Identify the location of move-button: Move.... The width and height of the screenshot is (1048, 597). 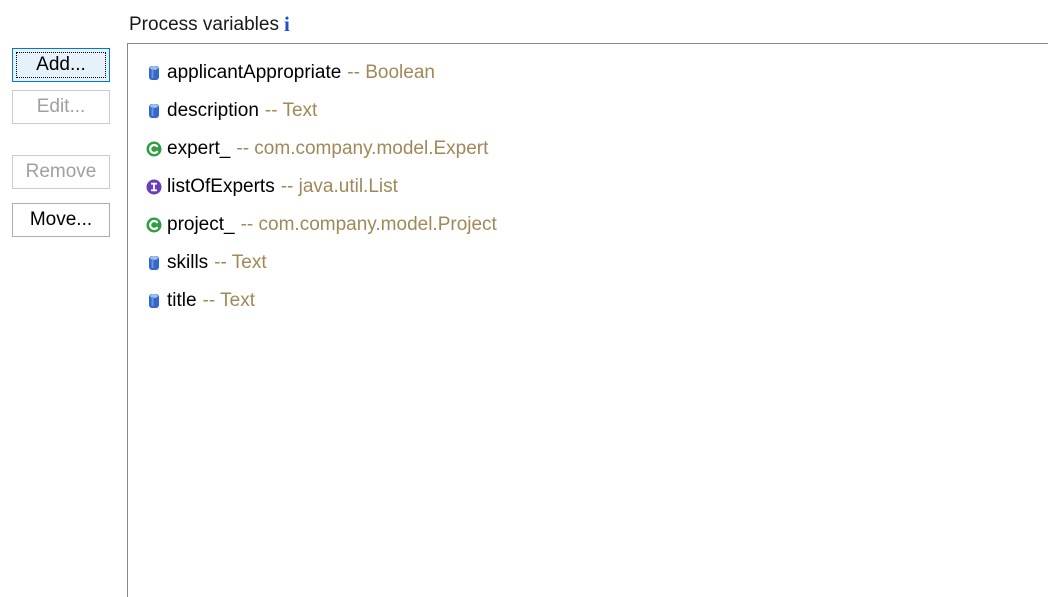
(61, 220).